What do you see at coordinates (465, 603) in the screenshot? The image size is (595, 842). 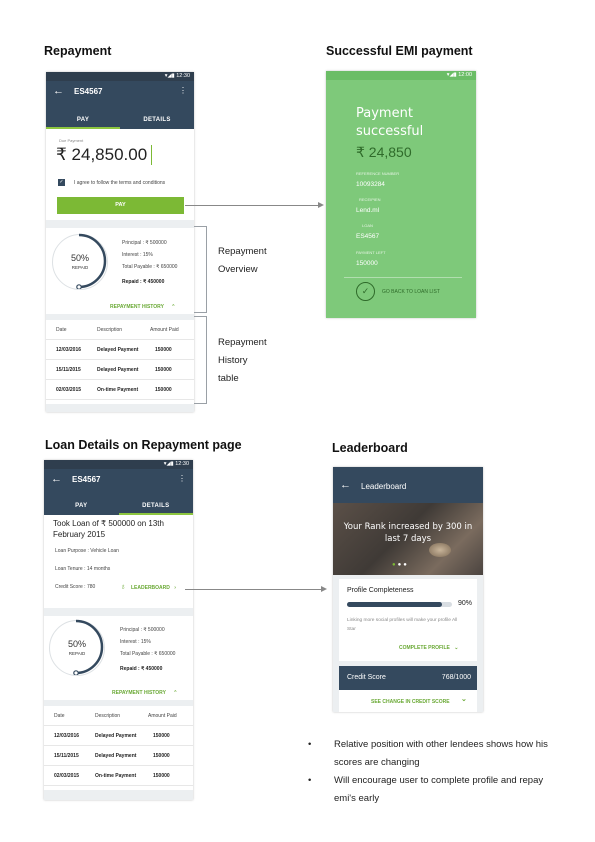 I see `profile-percent: 90%` at bounding box center [465, 603].